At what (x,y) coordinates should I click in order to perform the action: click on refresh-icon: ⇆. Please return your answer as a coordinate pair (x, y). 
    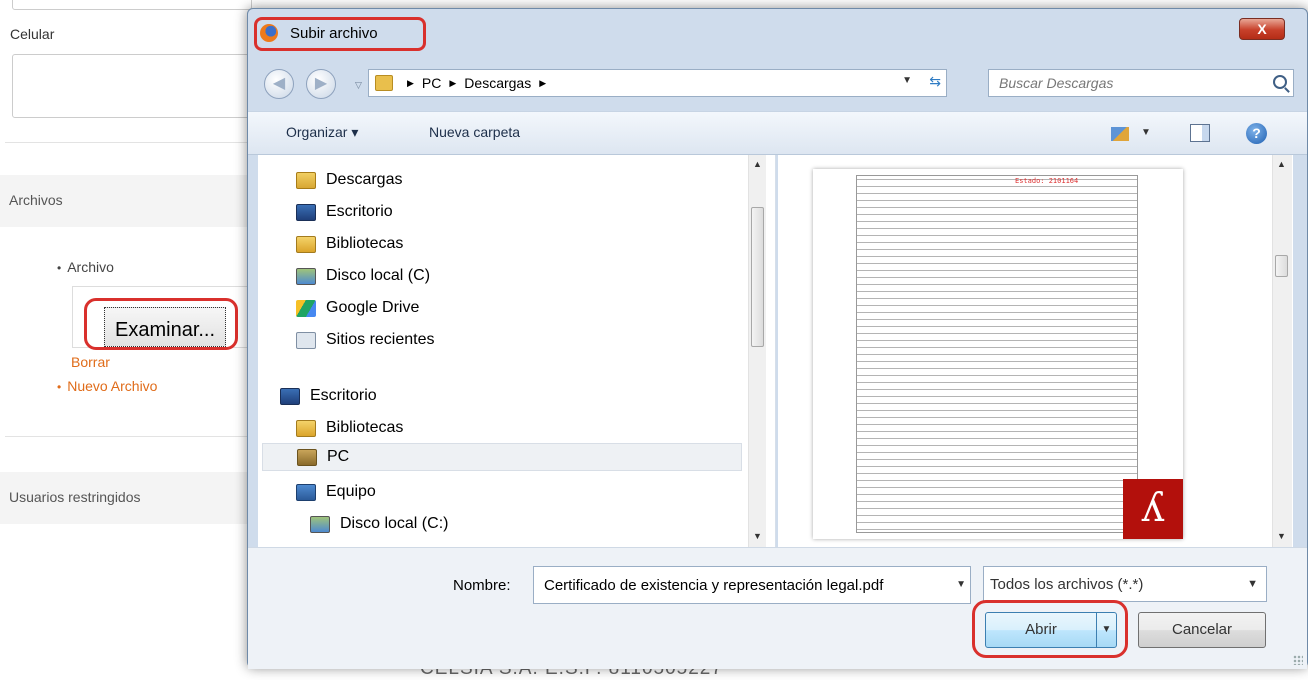
    Looking at the image, I should click on (935, 81).